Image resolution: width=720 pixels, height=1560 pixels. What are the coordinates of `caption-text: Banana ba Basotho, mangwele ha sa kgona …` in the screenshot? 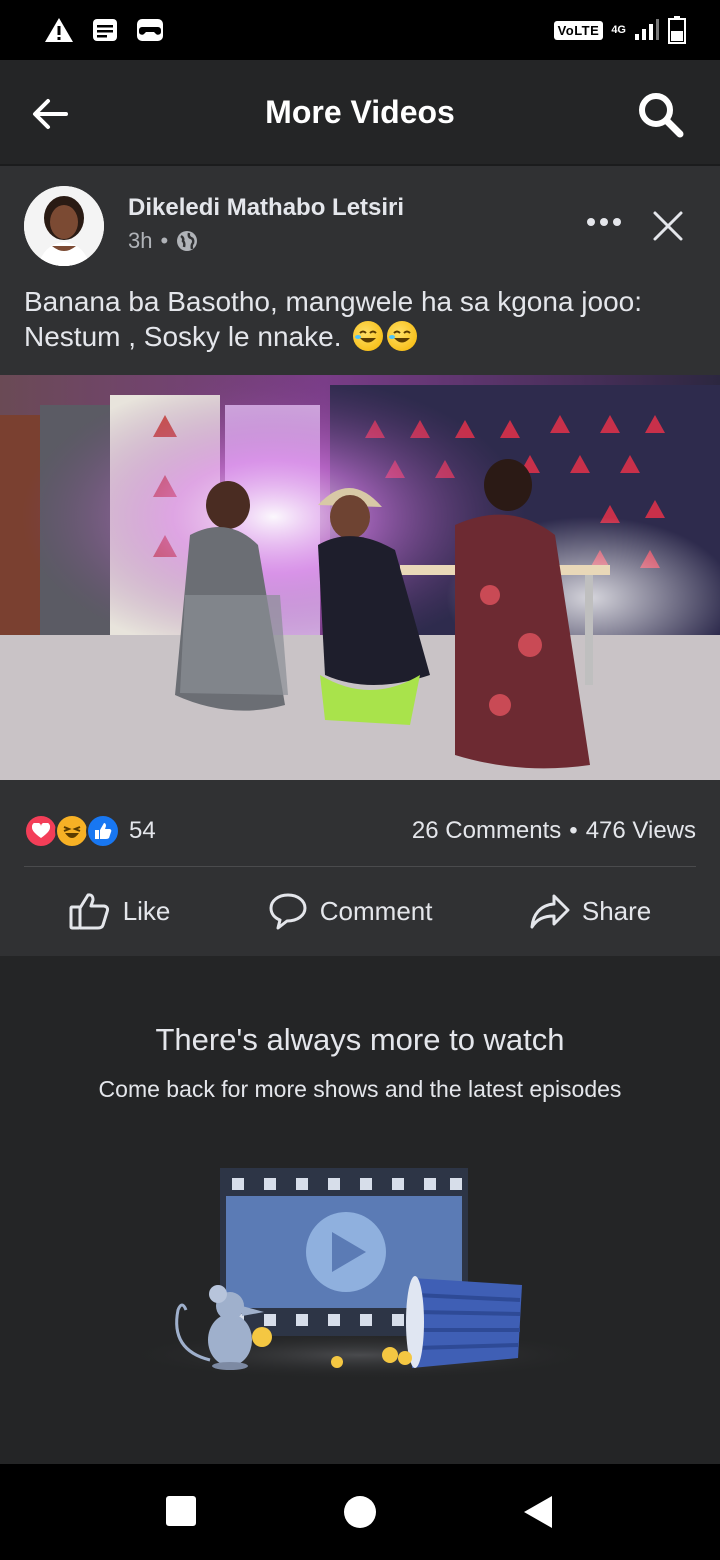 It's located at (333, 319).